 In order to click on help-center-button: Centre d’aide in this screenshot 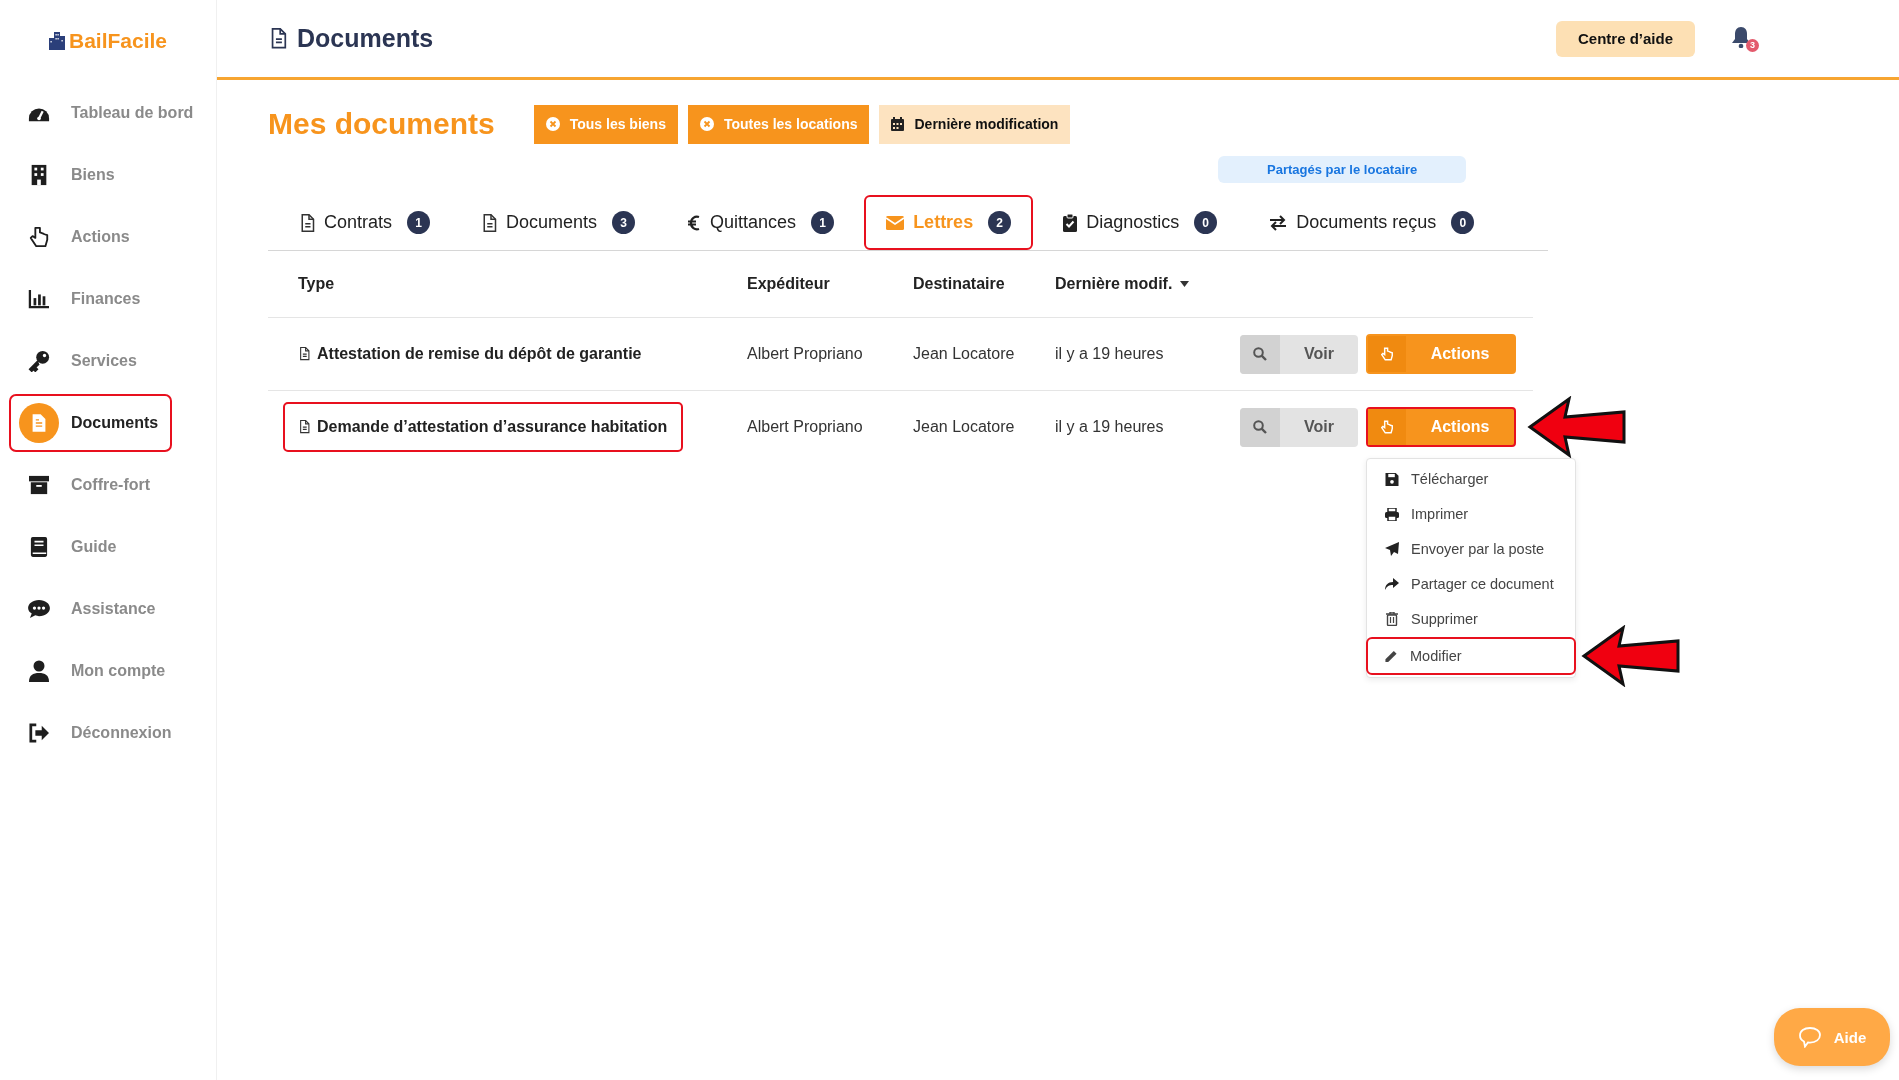, I will do `click(1625, 38)`.